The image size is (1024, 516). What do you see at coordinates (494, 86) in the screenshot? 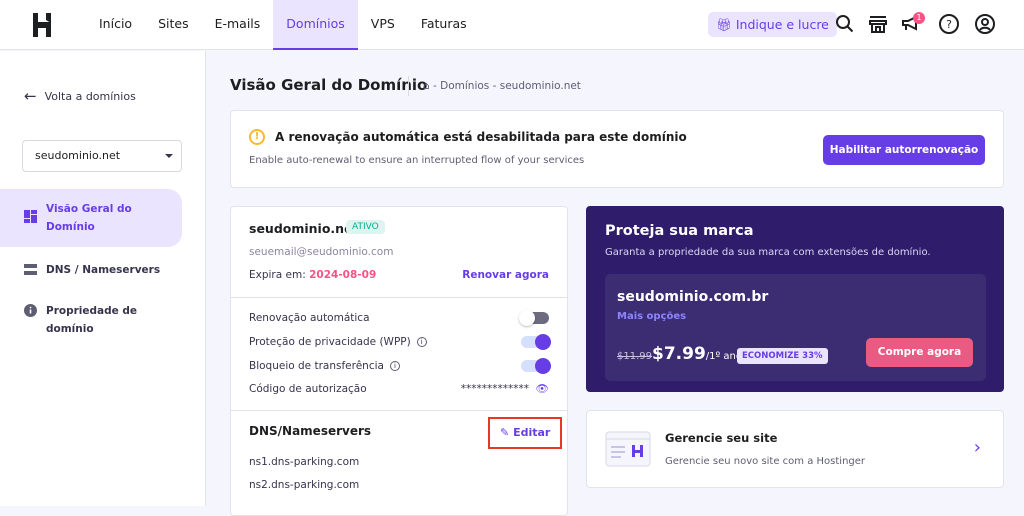
I see `breadcrumb: ⌂ - Domínios - seudominio.net` at bounding box center [494, 86].